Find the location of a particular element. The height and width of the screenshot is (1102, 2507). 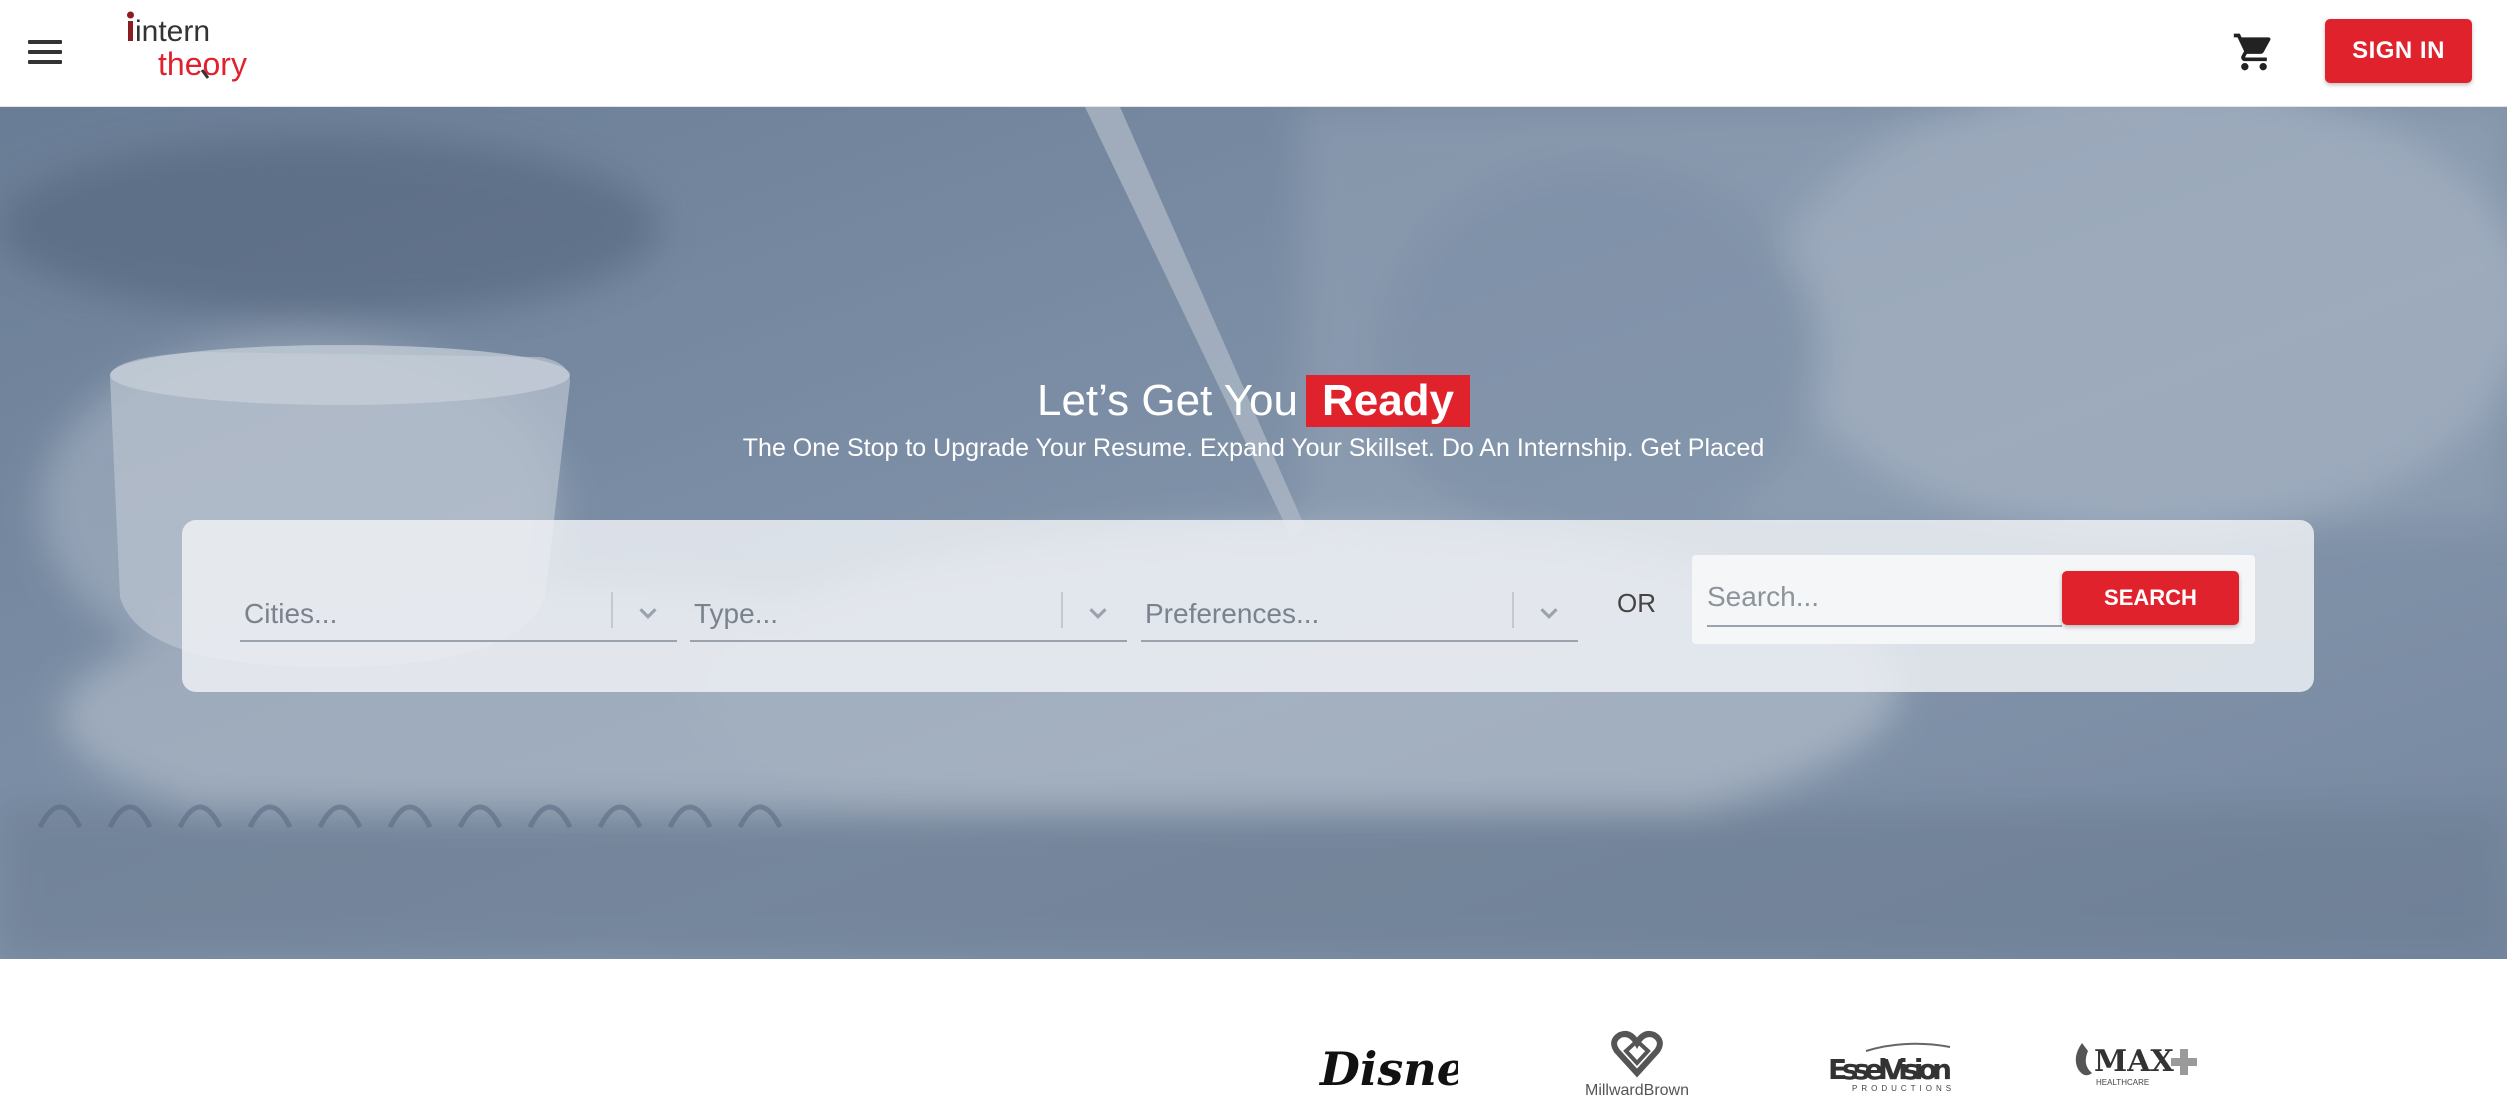

sign-in-button: SIGN IN is located at coordinates (2398, 51).